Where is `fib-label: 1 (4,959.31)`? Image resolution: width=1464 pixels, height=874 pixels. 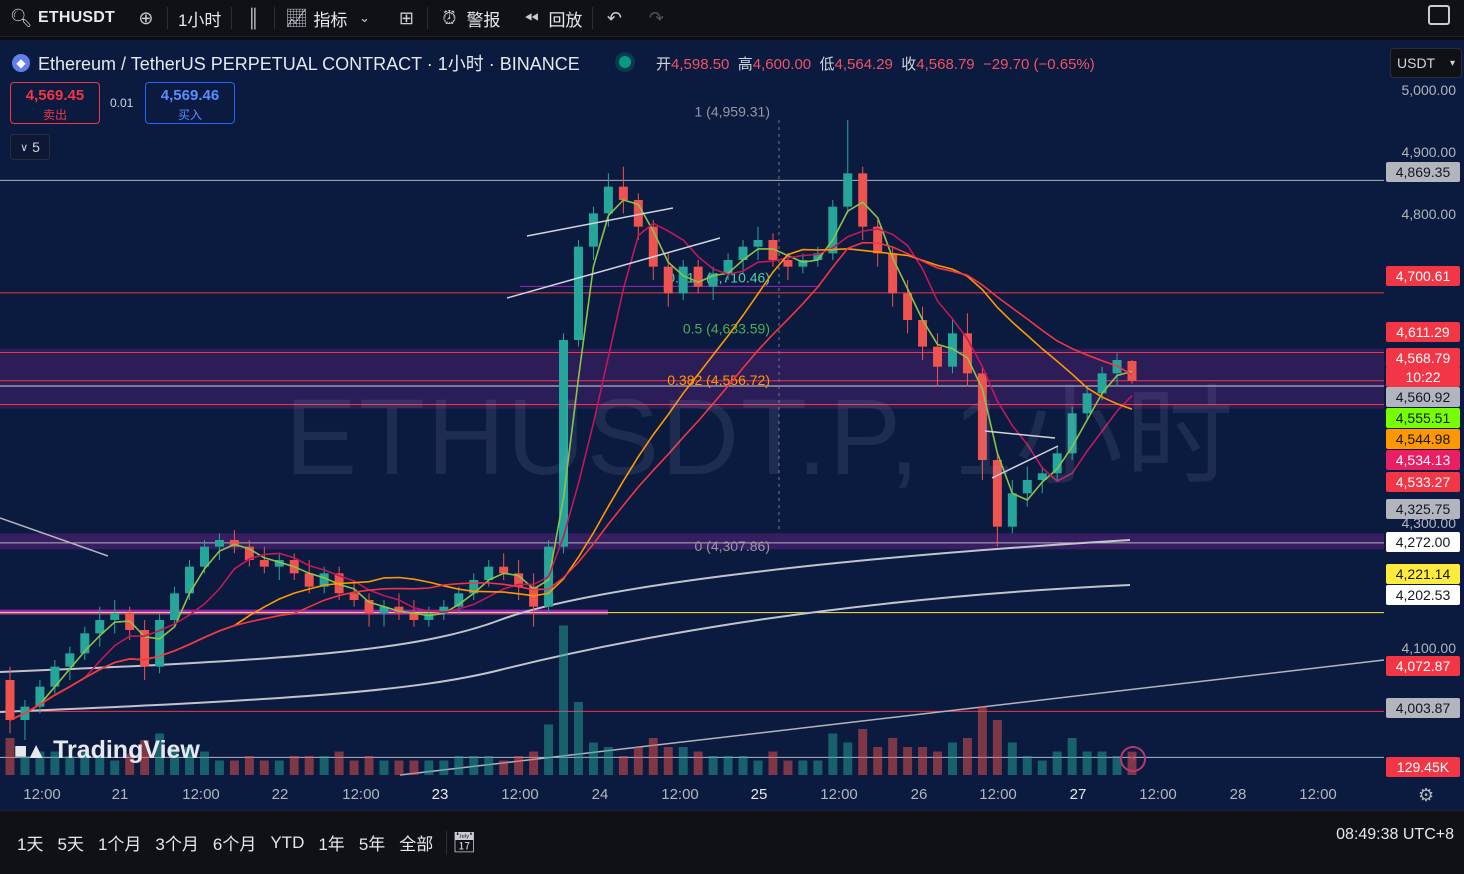
fib-label: 1 (4,959.31) is located at coordinates (733, 111).